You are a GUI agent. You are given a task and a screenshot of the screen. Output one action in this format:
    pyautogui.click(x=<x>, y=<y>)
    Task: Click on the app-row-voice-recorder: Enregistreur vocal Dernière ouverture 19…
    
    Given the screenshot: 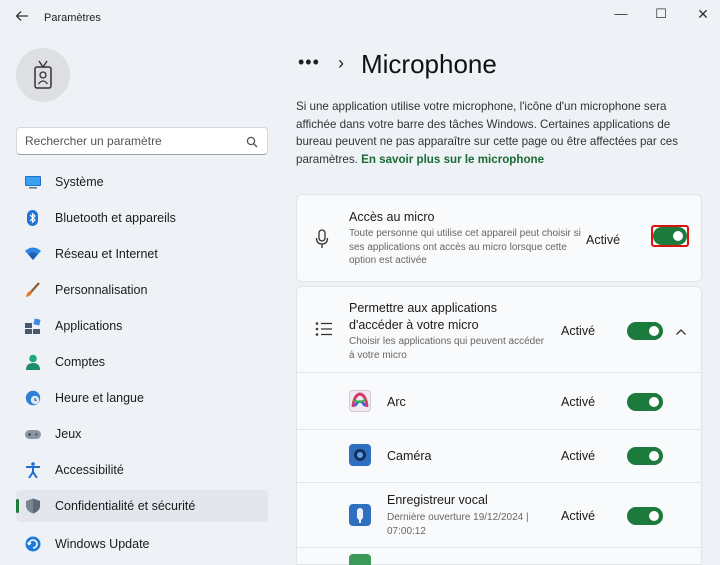 What is the action you would take?
    pyautogui.click(x=499, y=515)
    